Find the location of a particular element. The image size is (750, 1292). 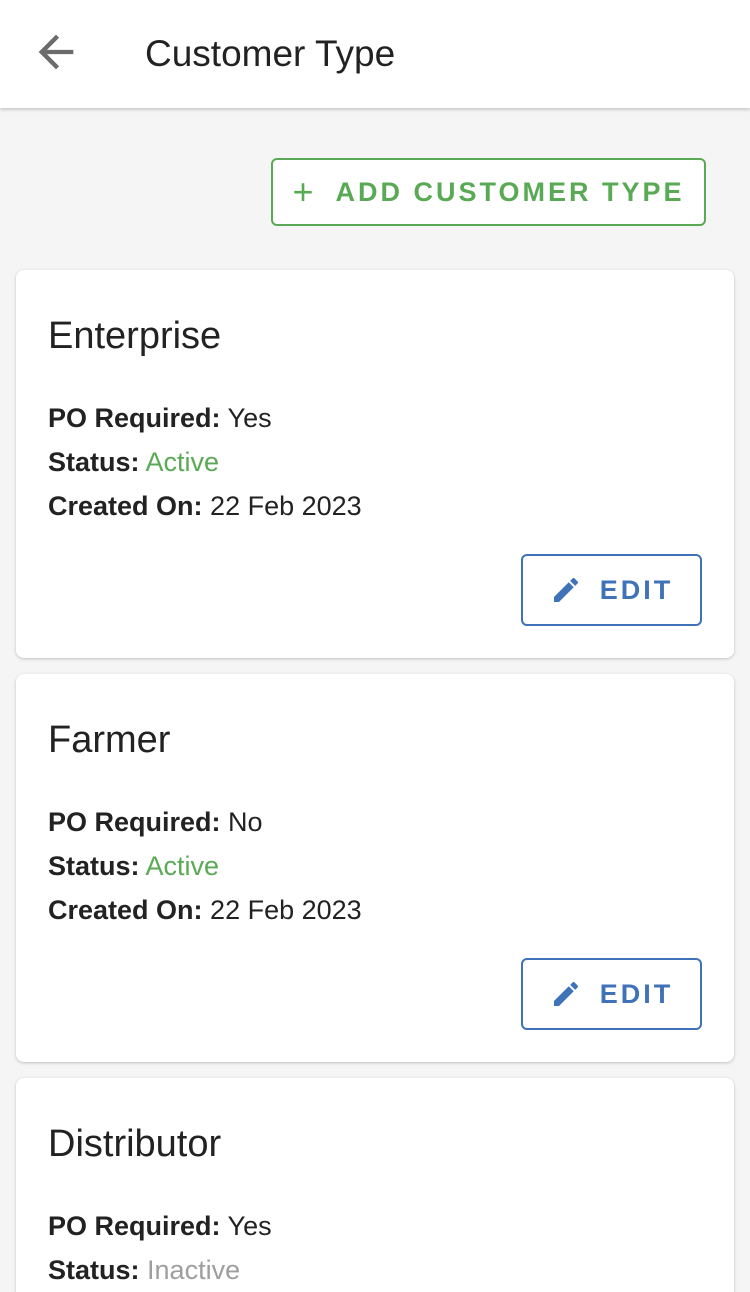

status-row: Status: Inactive is located at coordinates (144, 1270).